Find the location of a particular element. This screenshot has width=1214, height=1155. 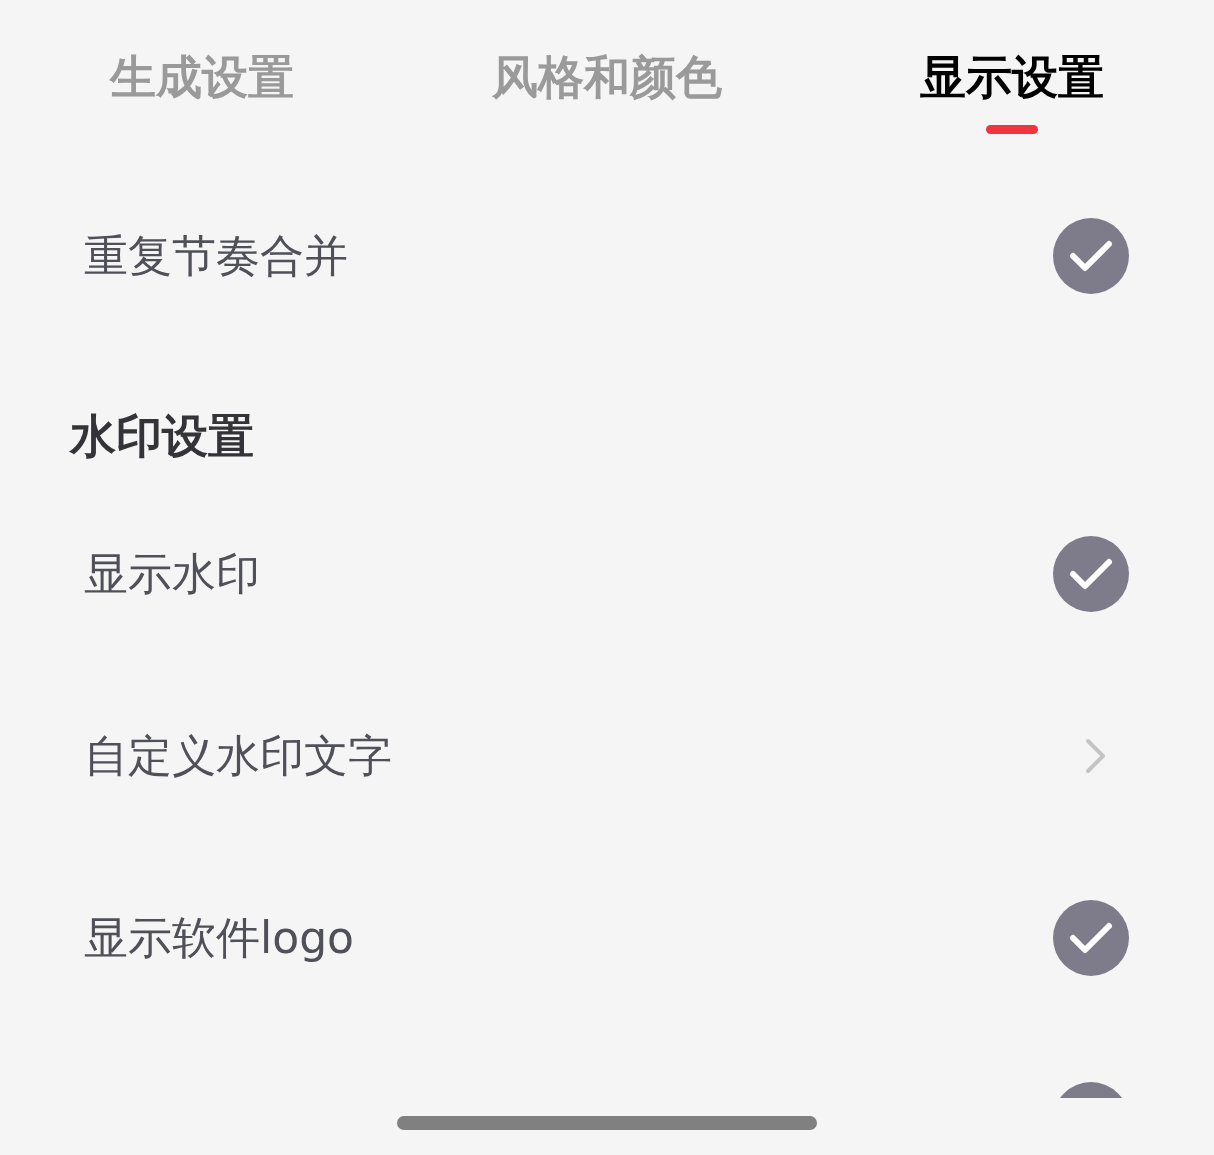

setting-label: 自定义水印文字 is located at coordinates (238, 756).